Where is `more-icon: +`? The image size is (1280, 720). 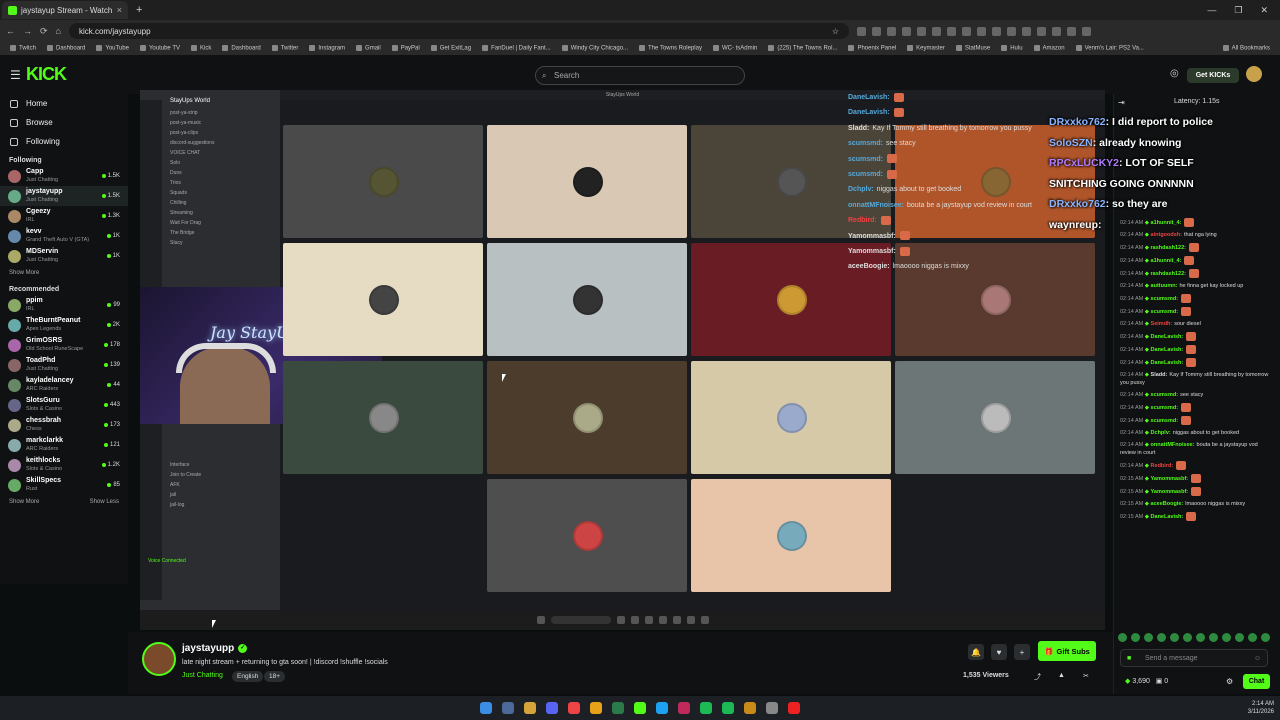
more-icon: + is located at coordinates (1022, 652).